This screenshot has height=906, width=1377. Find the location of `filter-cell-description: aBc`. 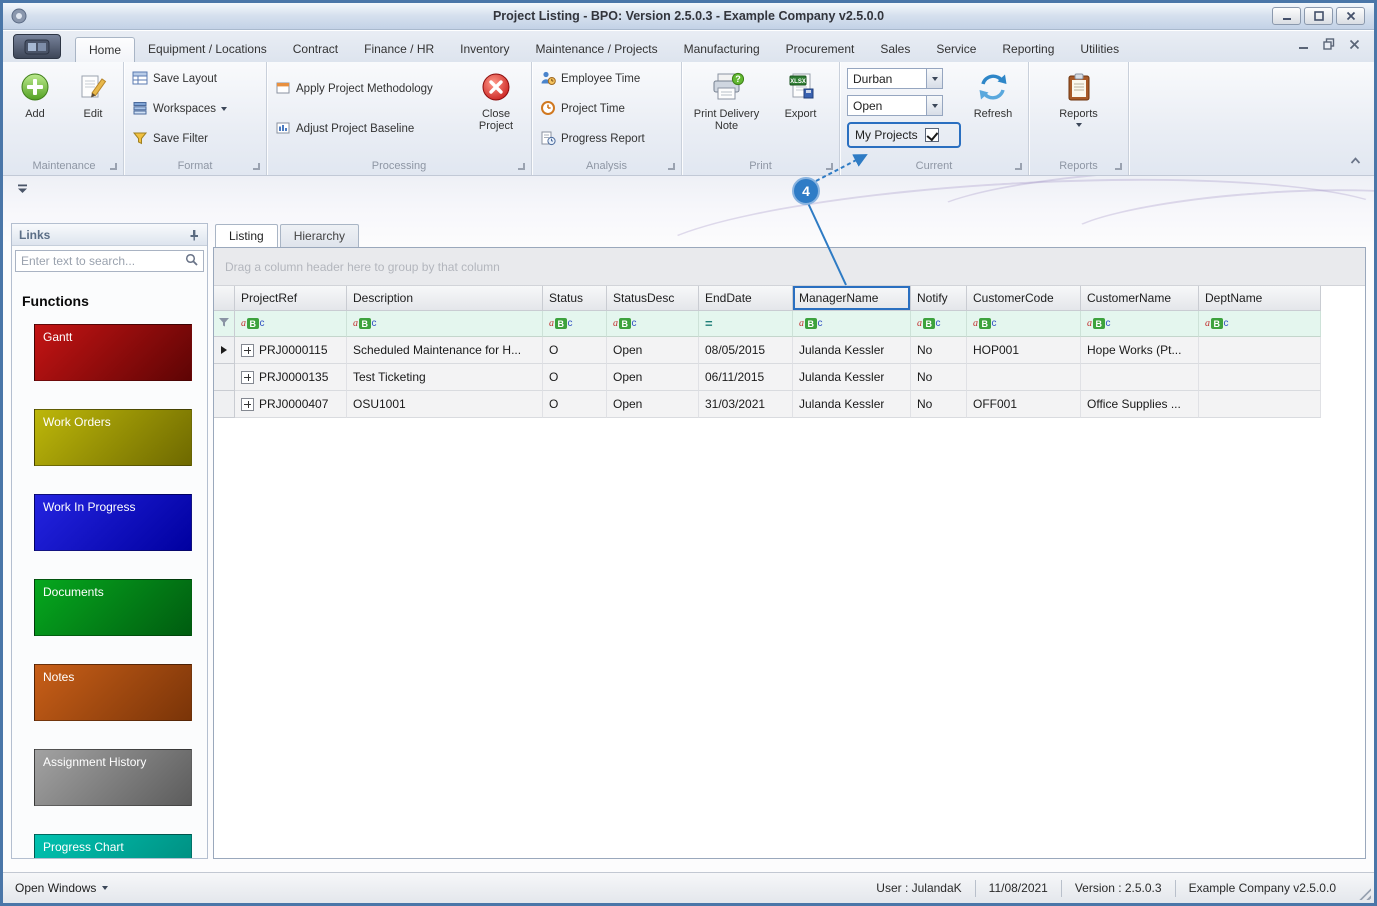

filter-cell-description: aBc is located at coordinates (445, 324).